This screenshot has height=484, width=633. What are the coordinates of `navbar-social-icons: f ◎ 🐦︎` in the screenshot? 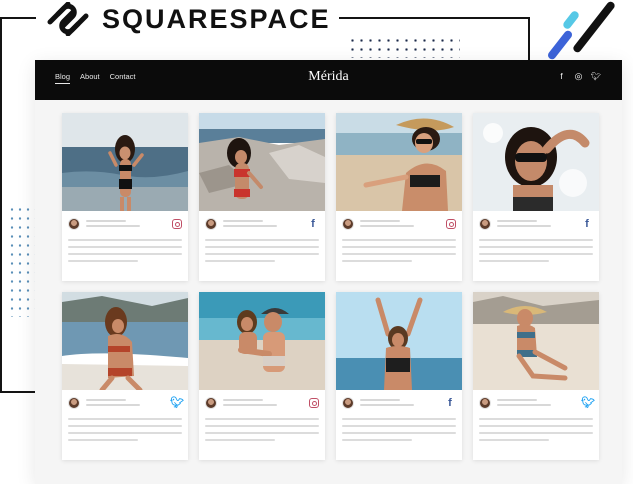 It's located at (579, 77).